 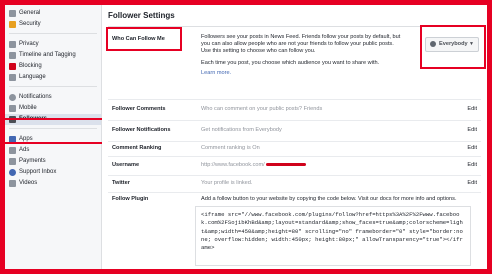 What do you see at coordinates (121, 183) in the screenshot?
I see `row-label: Twitter` at bounding box center [121, 183].